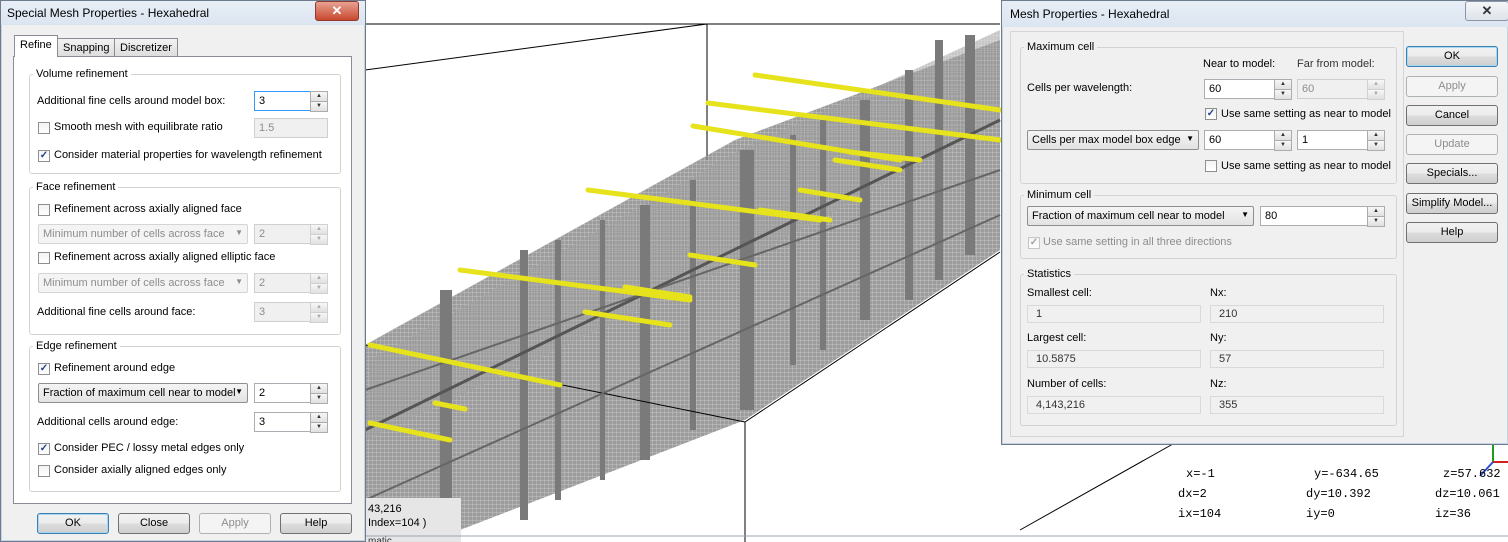  I want to click on ny-value: 57, so click(1297, 359).